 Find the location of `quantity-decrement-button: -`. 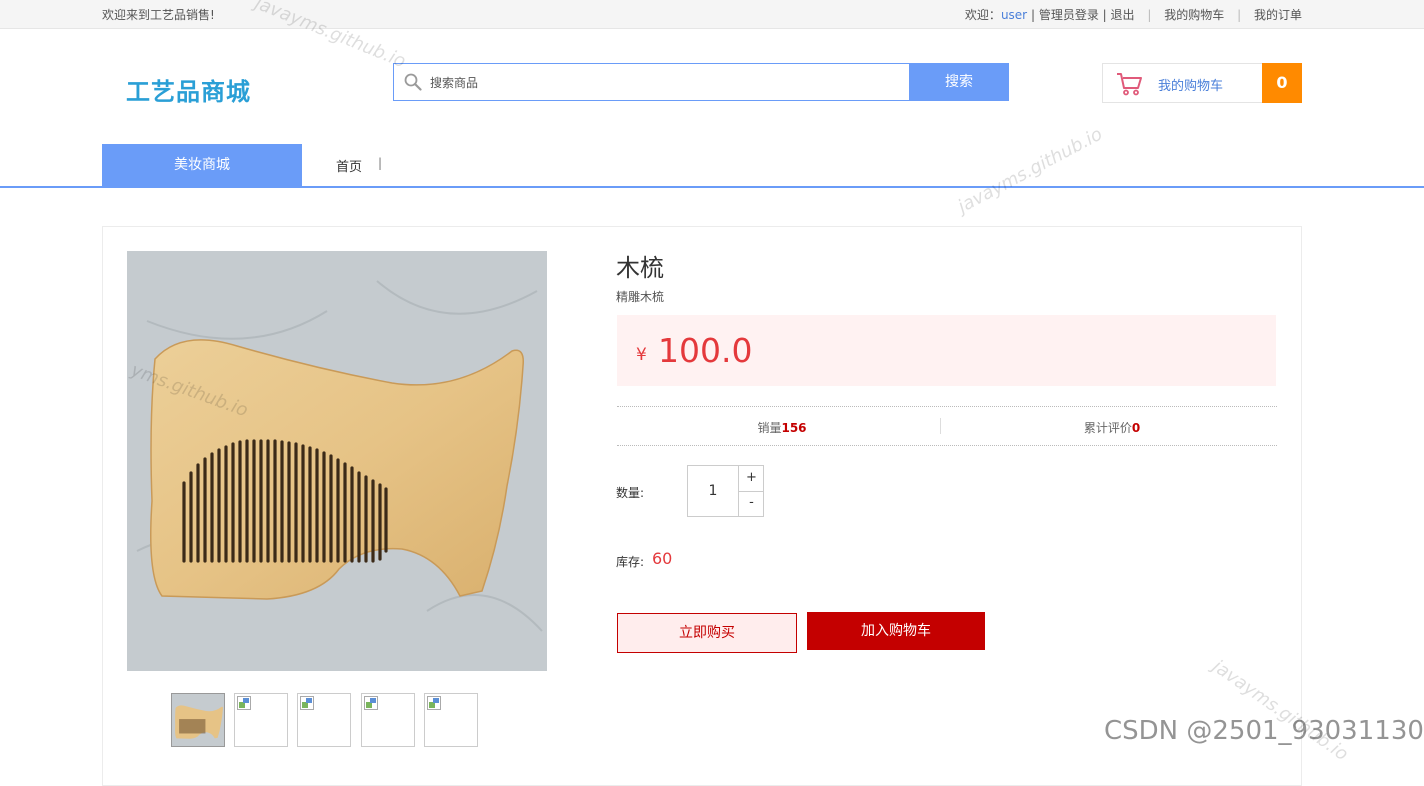

quantity-decrement-button: - is located at coordinates (751, 503).